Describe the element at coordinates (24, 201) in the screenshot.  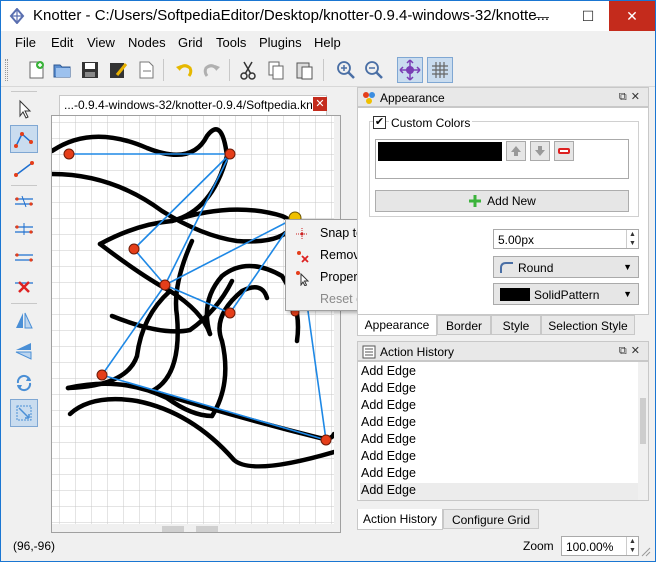
I see `edge-type-1-button` at that location.